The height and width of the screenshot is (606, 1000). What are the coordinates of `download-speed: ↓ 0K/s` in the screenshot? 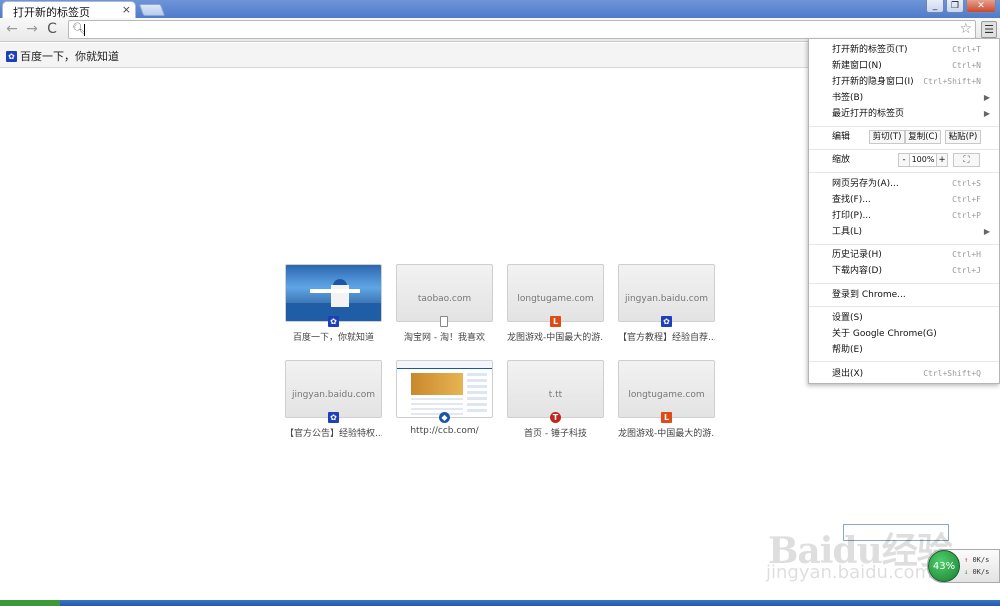 It's located at (977, 572).